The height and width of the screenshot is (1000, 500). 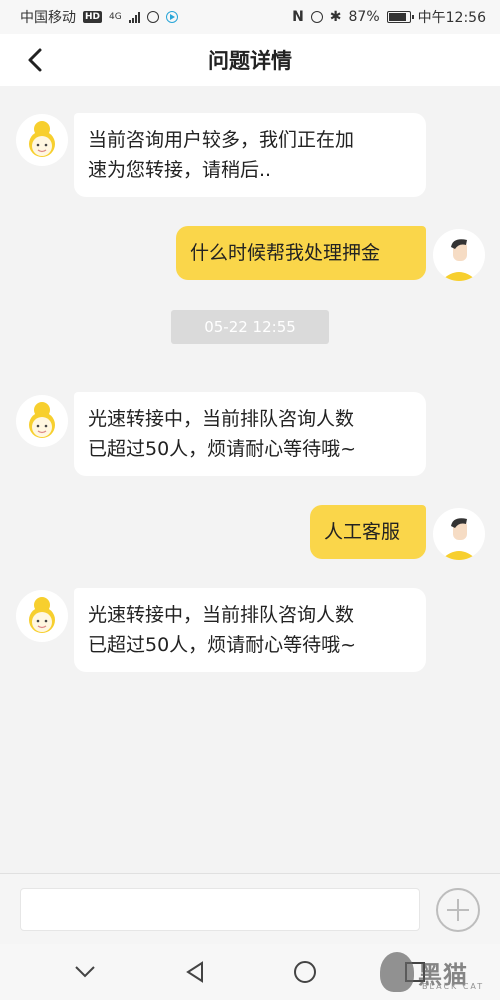 I want to click on message-input, so click(x=220, y=909).